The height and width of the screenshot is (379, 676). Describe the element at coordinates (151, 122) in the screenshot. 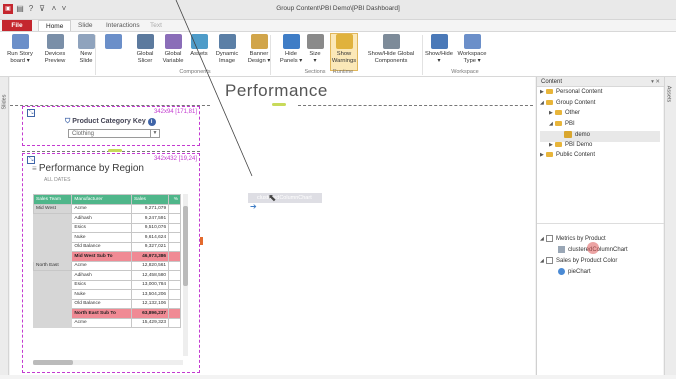

I see `info-icon: i` at that location.